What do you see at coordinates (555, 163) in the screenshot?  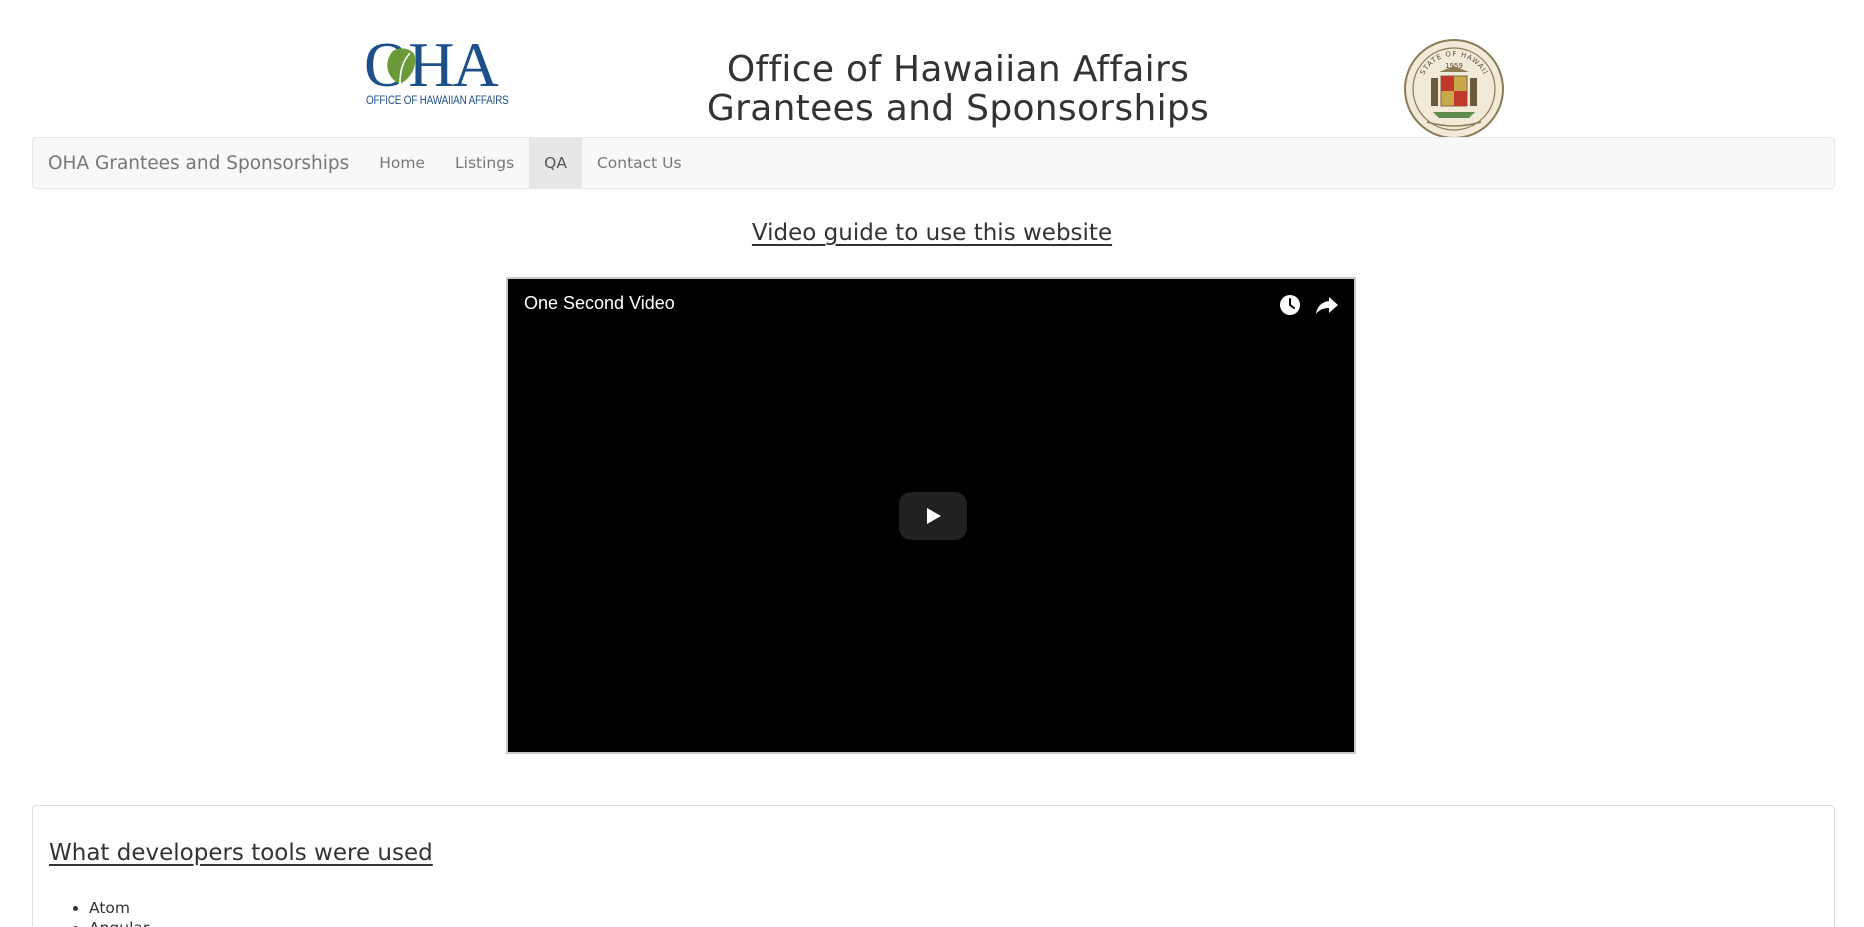 I see `nav-item-qa: QA` at bounding box center [555, 163].